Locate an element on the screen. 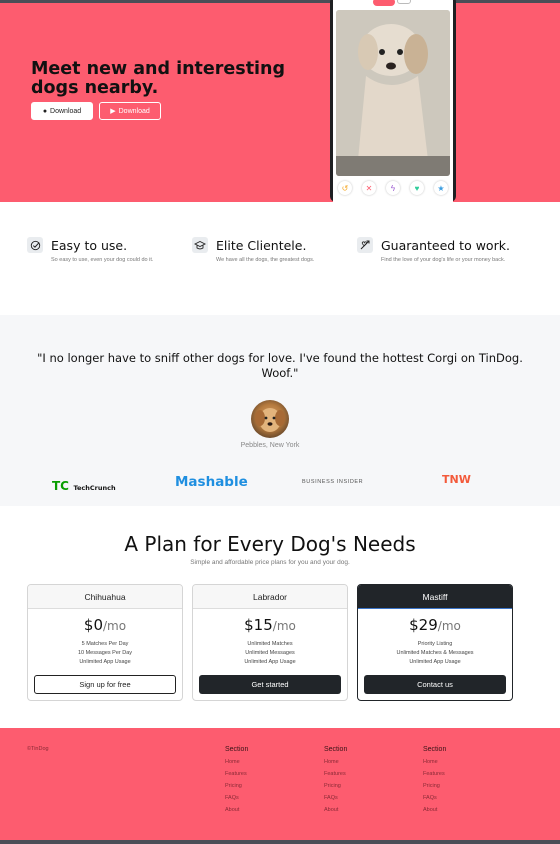  play-store-icon: ▶ is located at coordinates (113, 111).